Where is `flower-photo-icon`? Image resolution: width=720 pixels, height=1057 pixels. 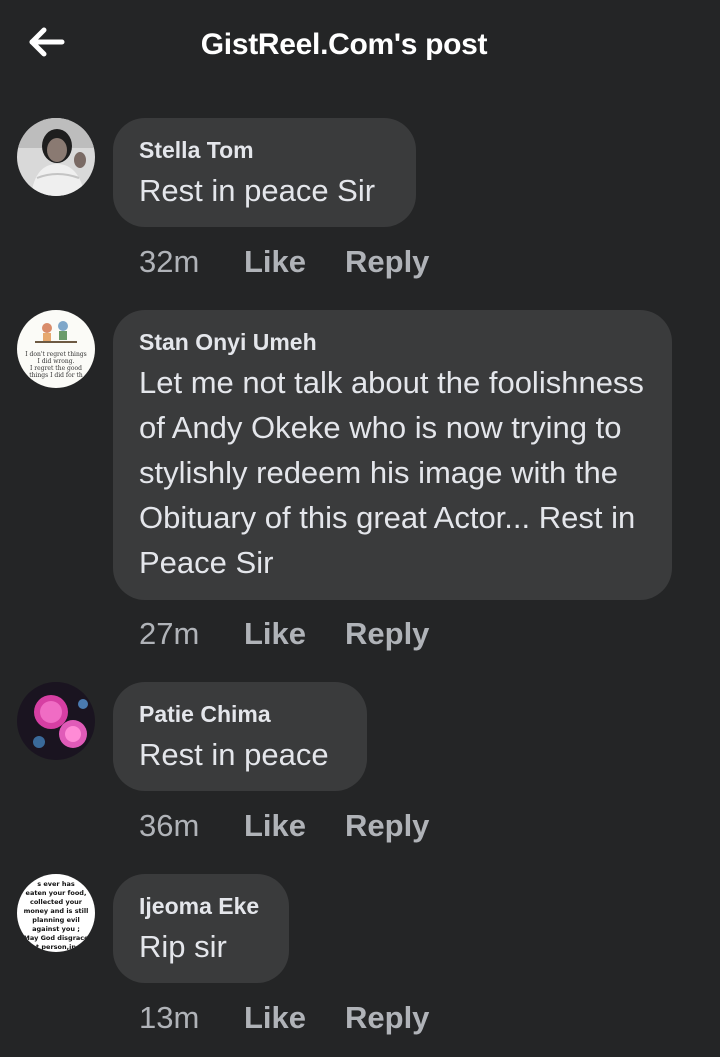 flower-photo-icon is located at coordinates (56, 721).